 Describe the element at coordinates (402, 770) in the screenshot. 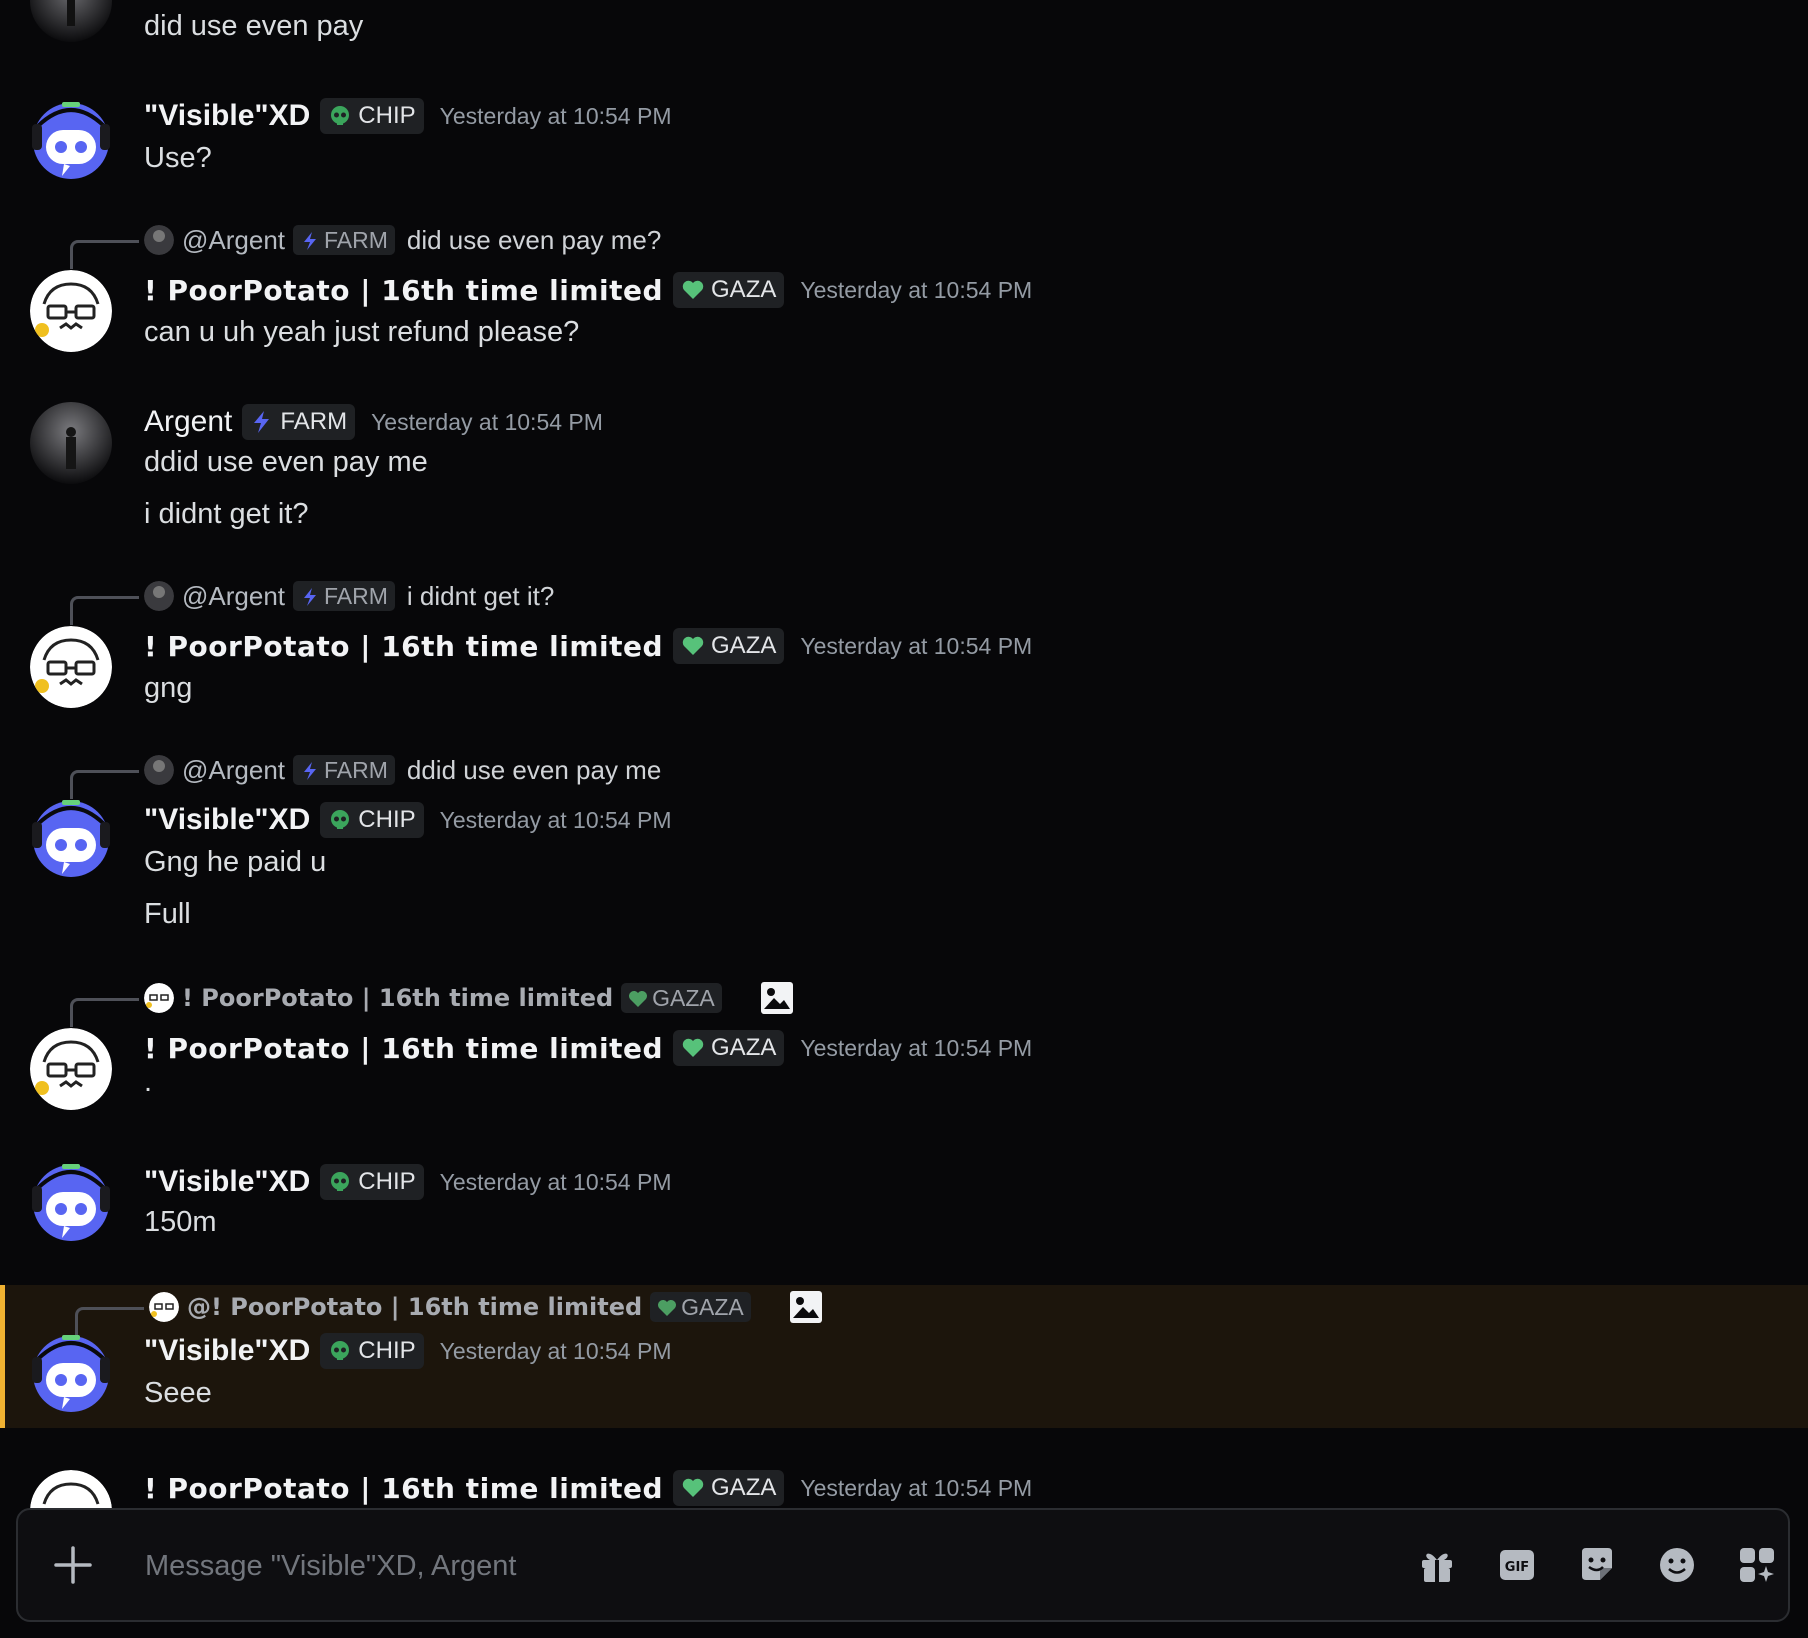

I see `reply-preview: @Argent FARM ddid use even pay me` at that location.